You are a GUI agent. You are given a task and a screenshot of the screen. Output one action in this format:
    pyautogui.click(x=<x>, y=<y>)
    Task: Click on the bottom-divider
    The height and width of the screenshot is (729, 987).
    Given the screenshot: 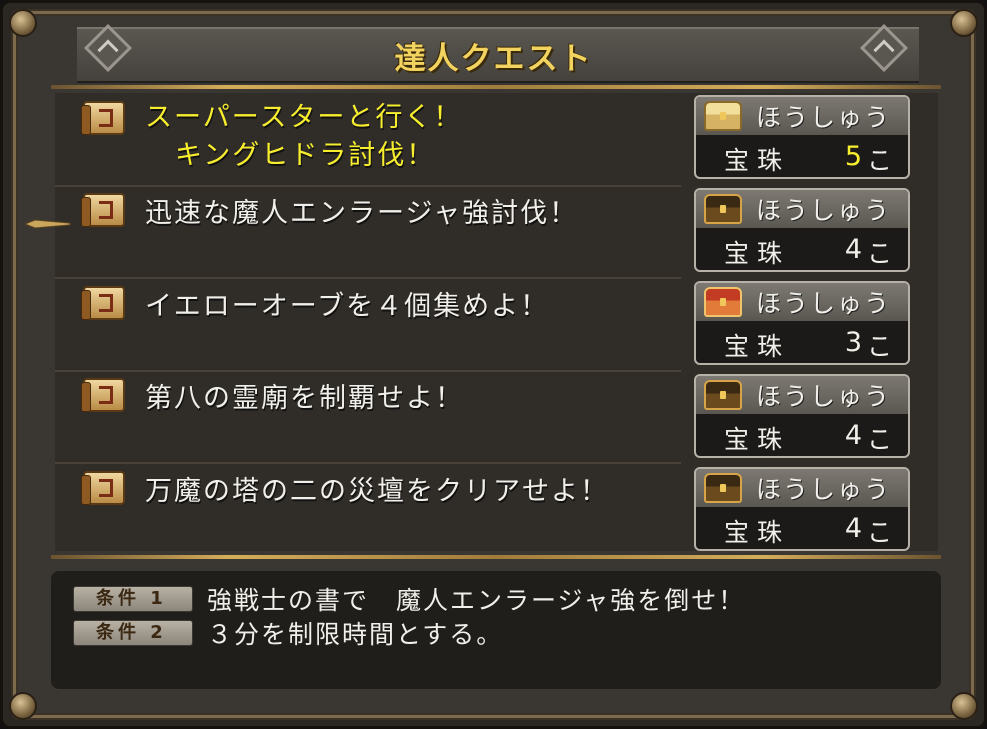 What is the action you would take?
    pyautogui.click(x=496, y=557)
    